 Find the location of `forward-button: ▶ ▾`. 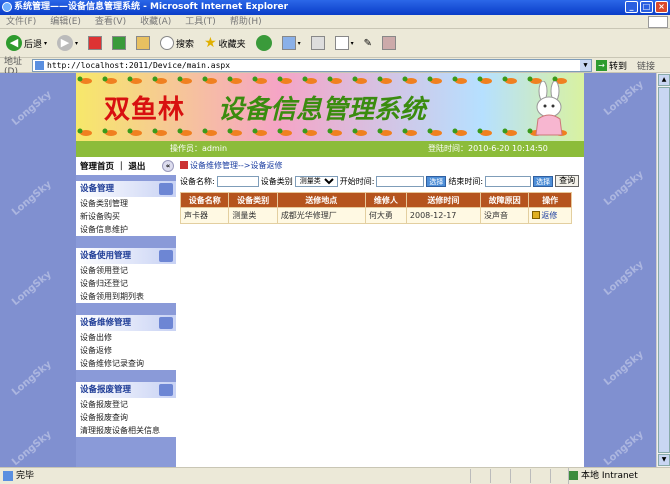

forward-button: ▶ ▾ is located at coordinates (67, 43).